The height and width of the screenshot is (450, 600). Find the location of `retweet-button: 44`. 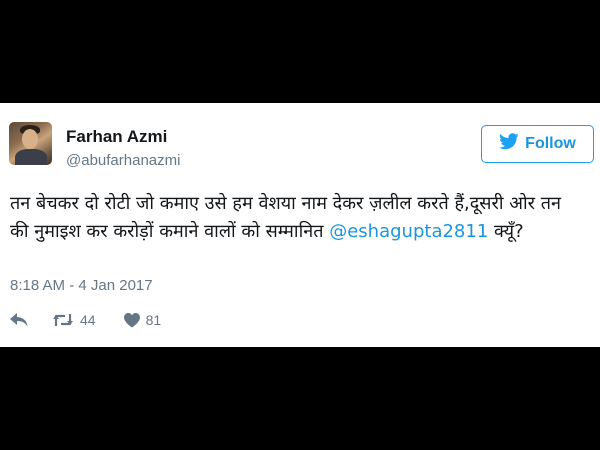

retweet-button: 44 is located at coordinates (74, 320).